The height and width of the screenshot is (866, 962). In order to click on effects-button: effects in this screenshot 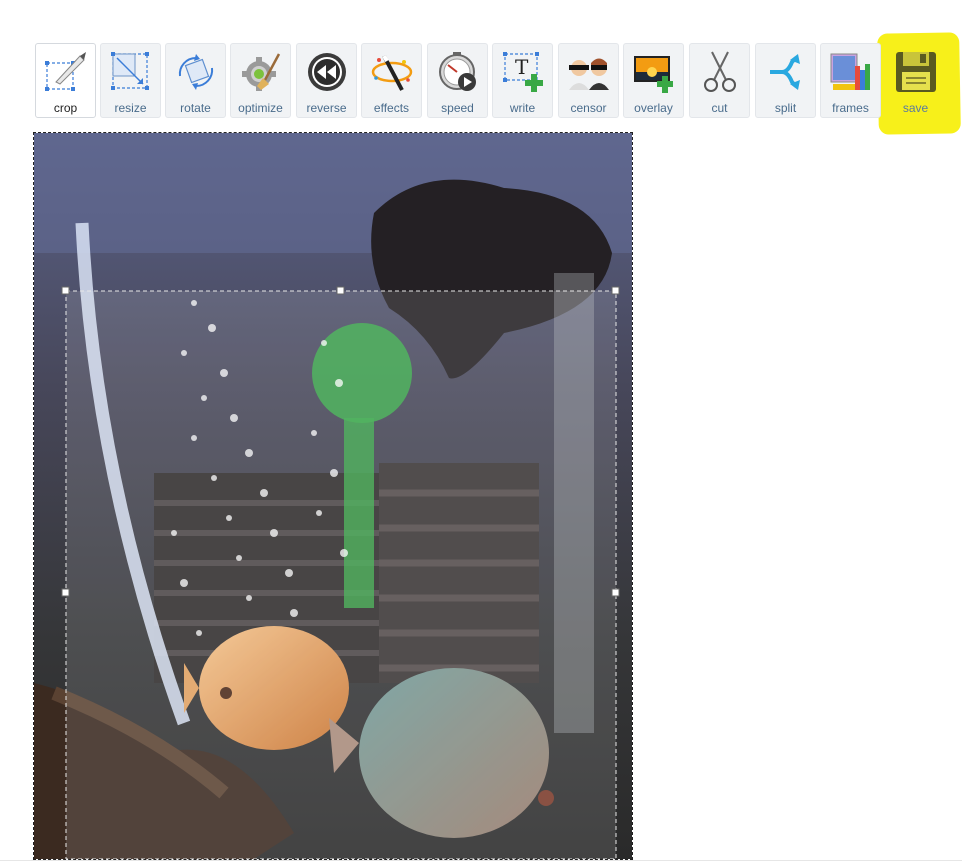, I will do `click(391, 80)`.